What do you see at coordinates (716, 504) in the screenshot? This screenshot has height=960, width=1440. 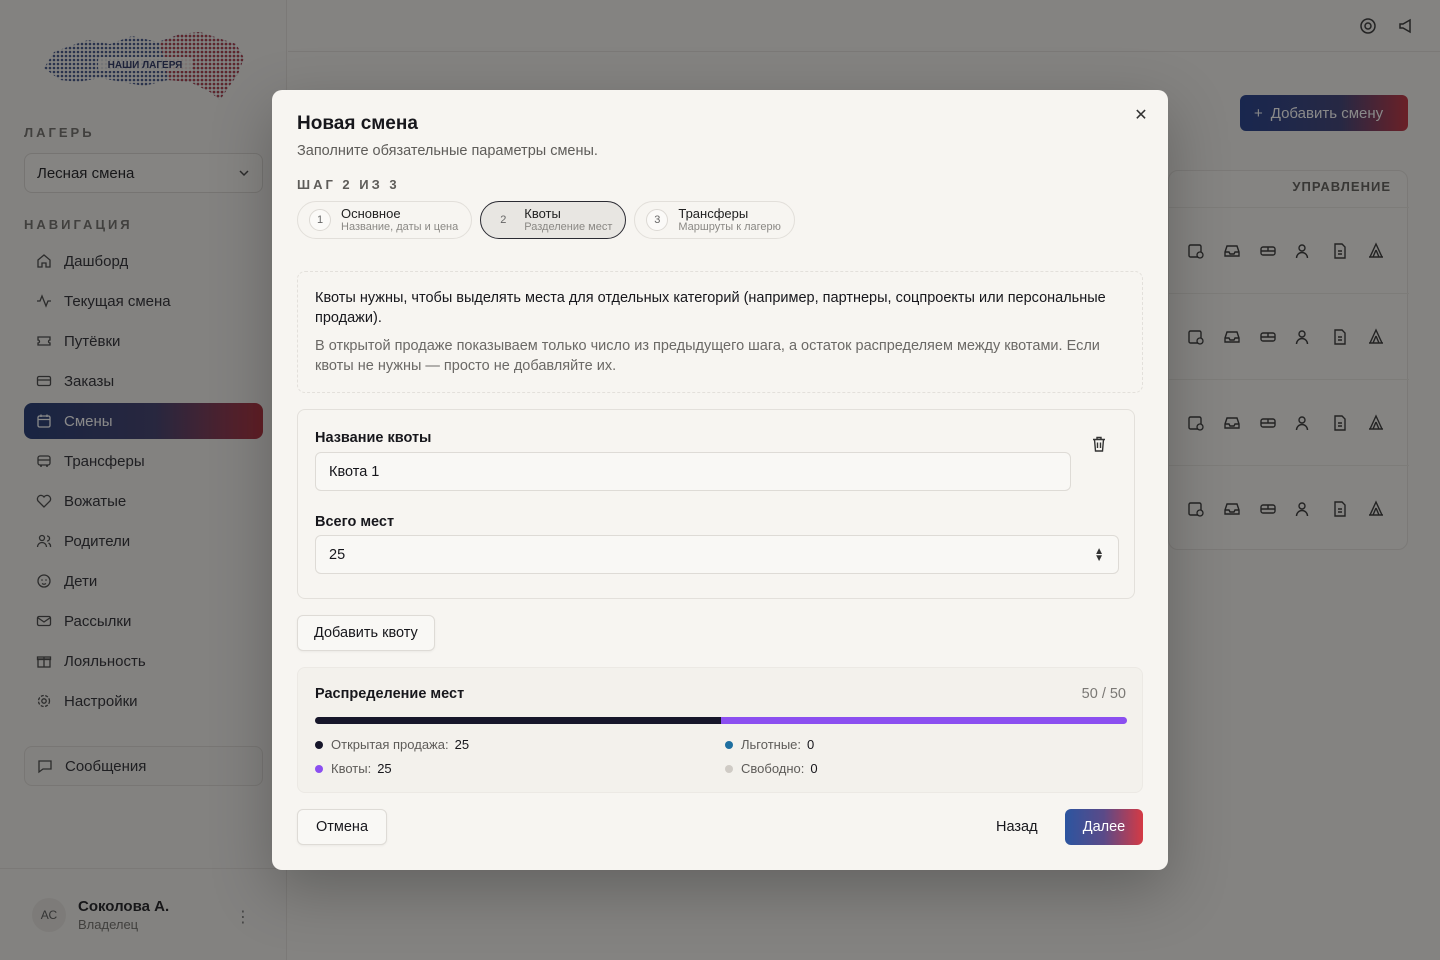 I see `quota-card: Название квоты Квота 1 Всего мест 25 ▲ ▼` at bounding box center [716, 504].